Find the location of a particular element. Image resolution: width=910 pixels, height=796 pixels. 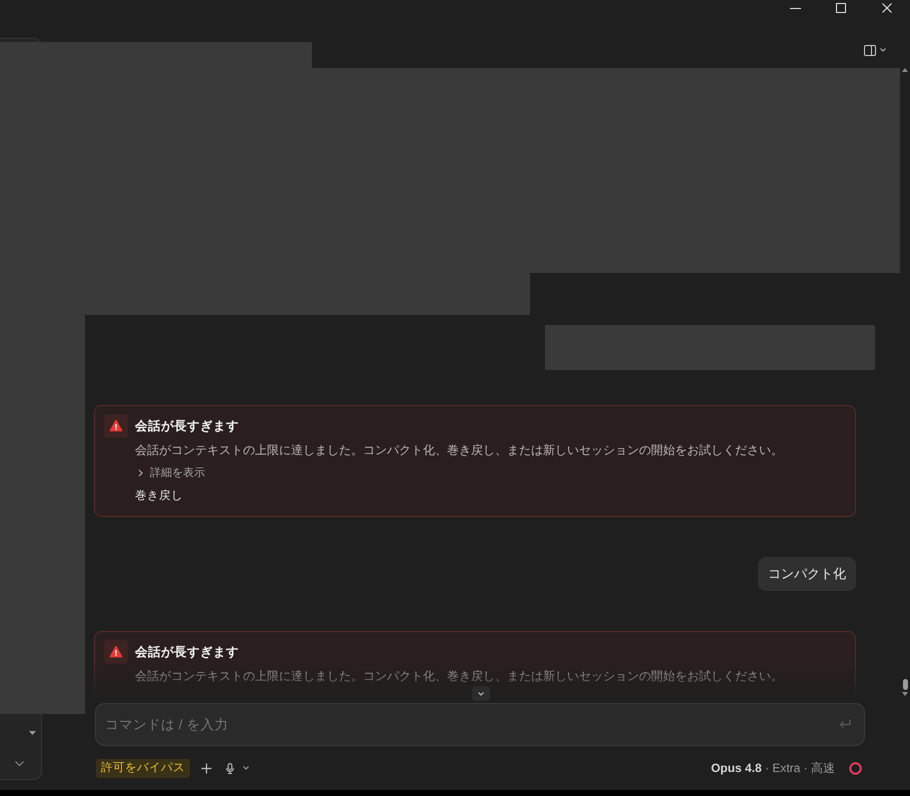

plus-icon is located at coordinates (206, 768).